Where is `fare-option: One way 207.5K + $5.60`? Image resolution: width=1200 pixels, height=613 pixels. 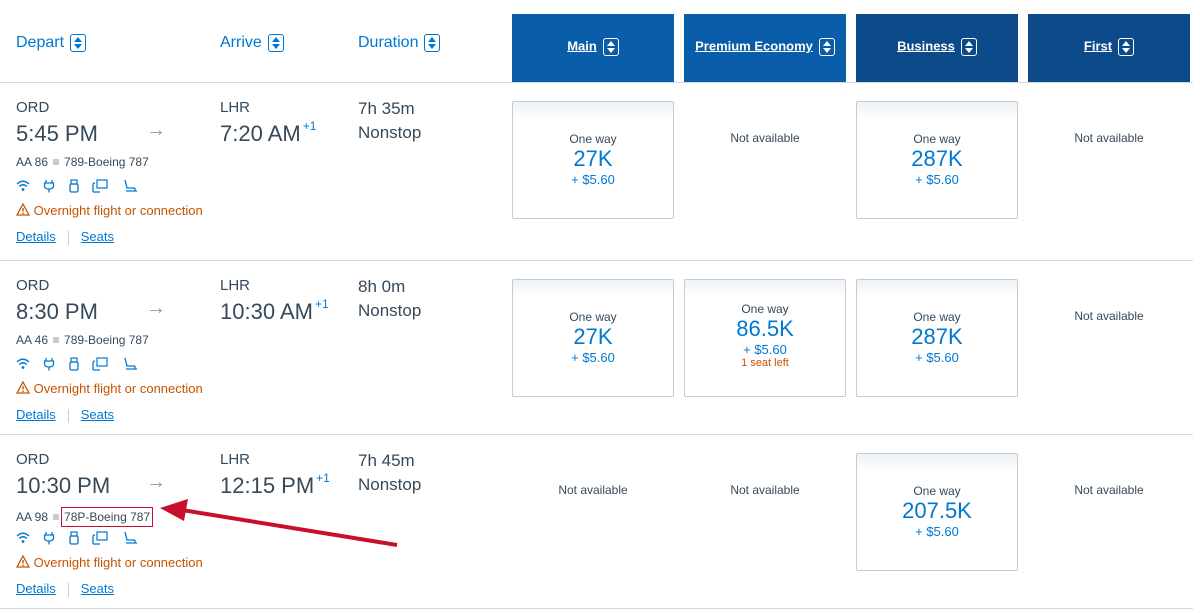 fare-option: One way 207.5K + $5.60 is located at coordinates (937, 512).